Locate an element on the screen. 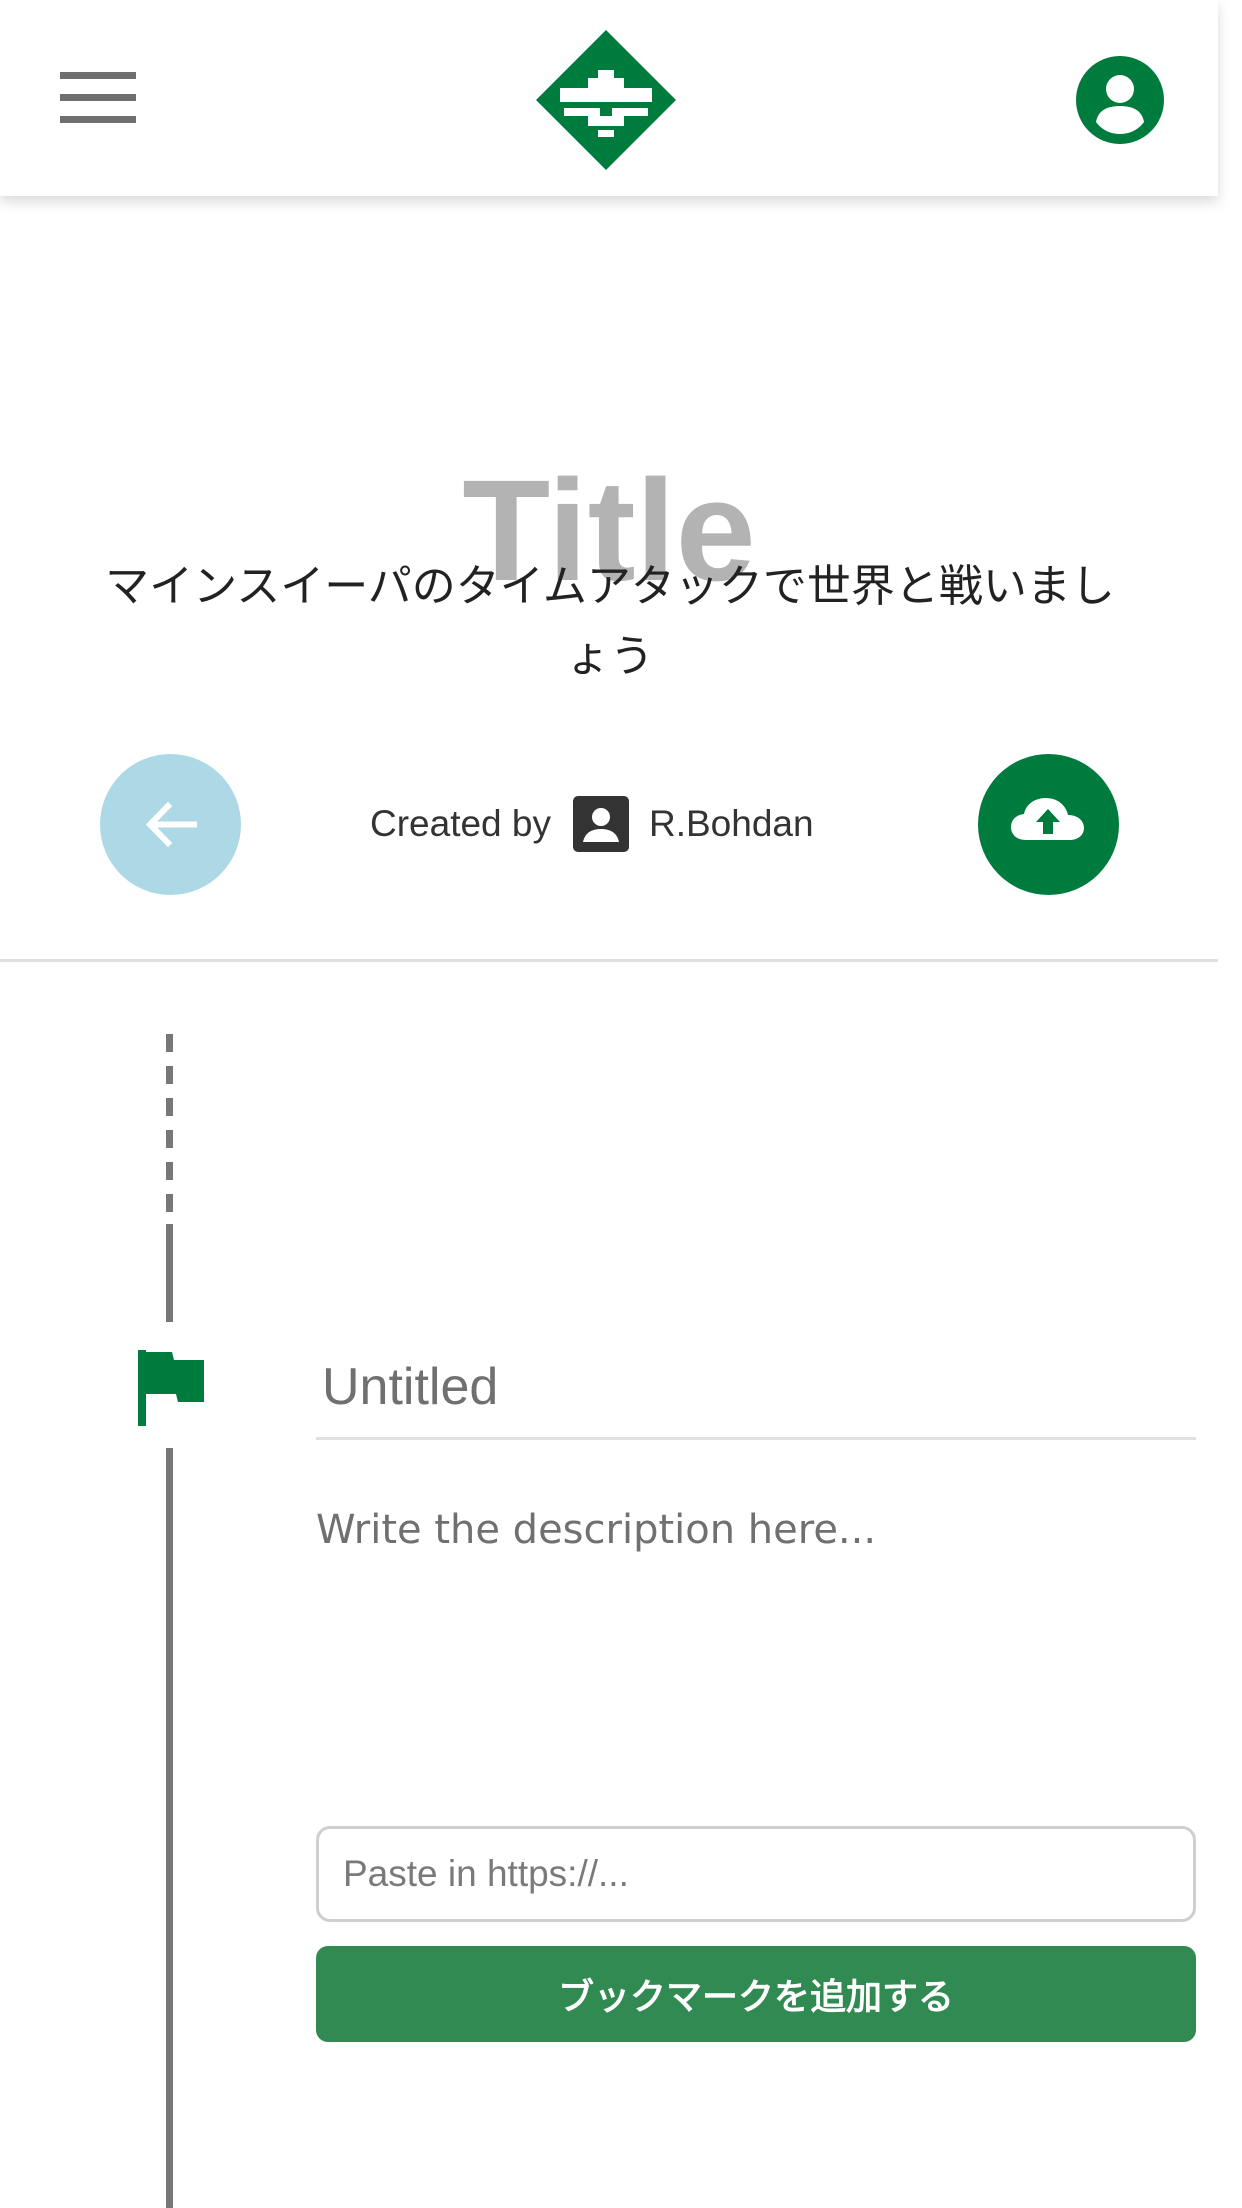  add-bookmark-button: ブックマークを追加する is located at coordinates (756, 1994).